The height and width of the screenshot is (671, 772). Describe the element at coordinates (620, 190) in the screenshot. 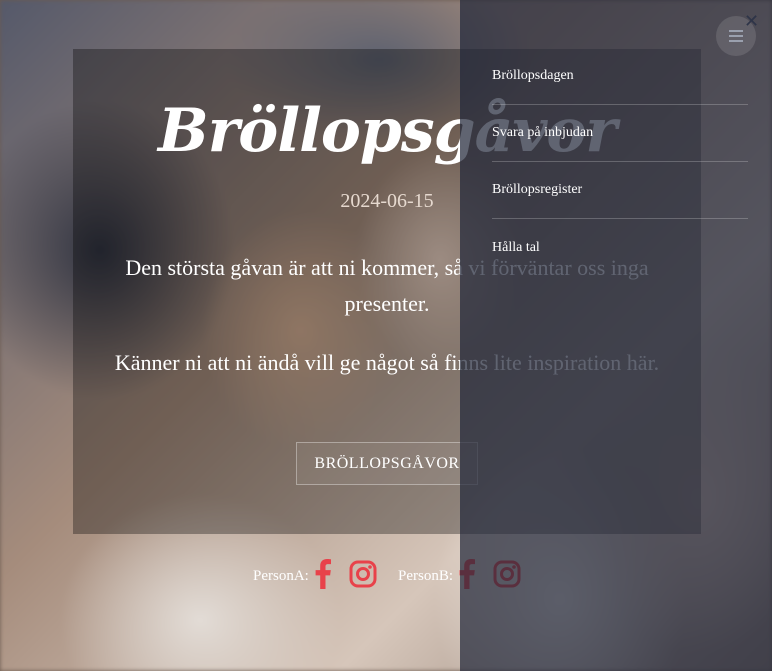

I see `nav-item-brollopsregister: Bröllopsregister` at that location.